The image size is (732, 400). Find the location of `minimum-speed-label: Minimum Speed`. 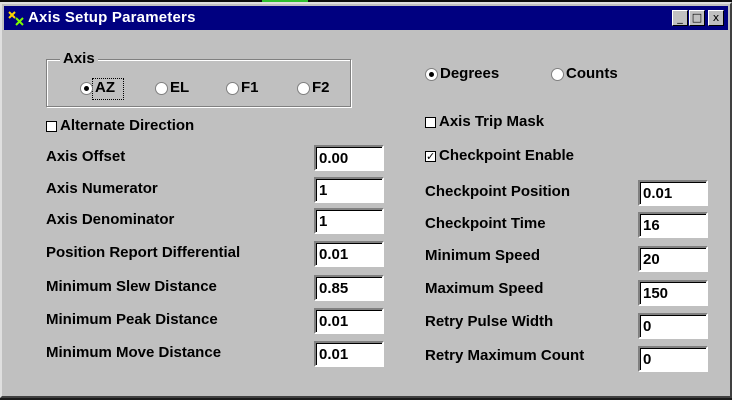

minimum-speed-label: Minimum Speed is located at coordinates (483, 255).